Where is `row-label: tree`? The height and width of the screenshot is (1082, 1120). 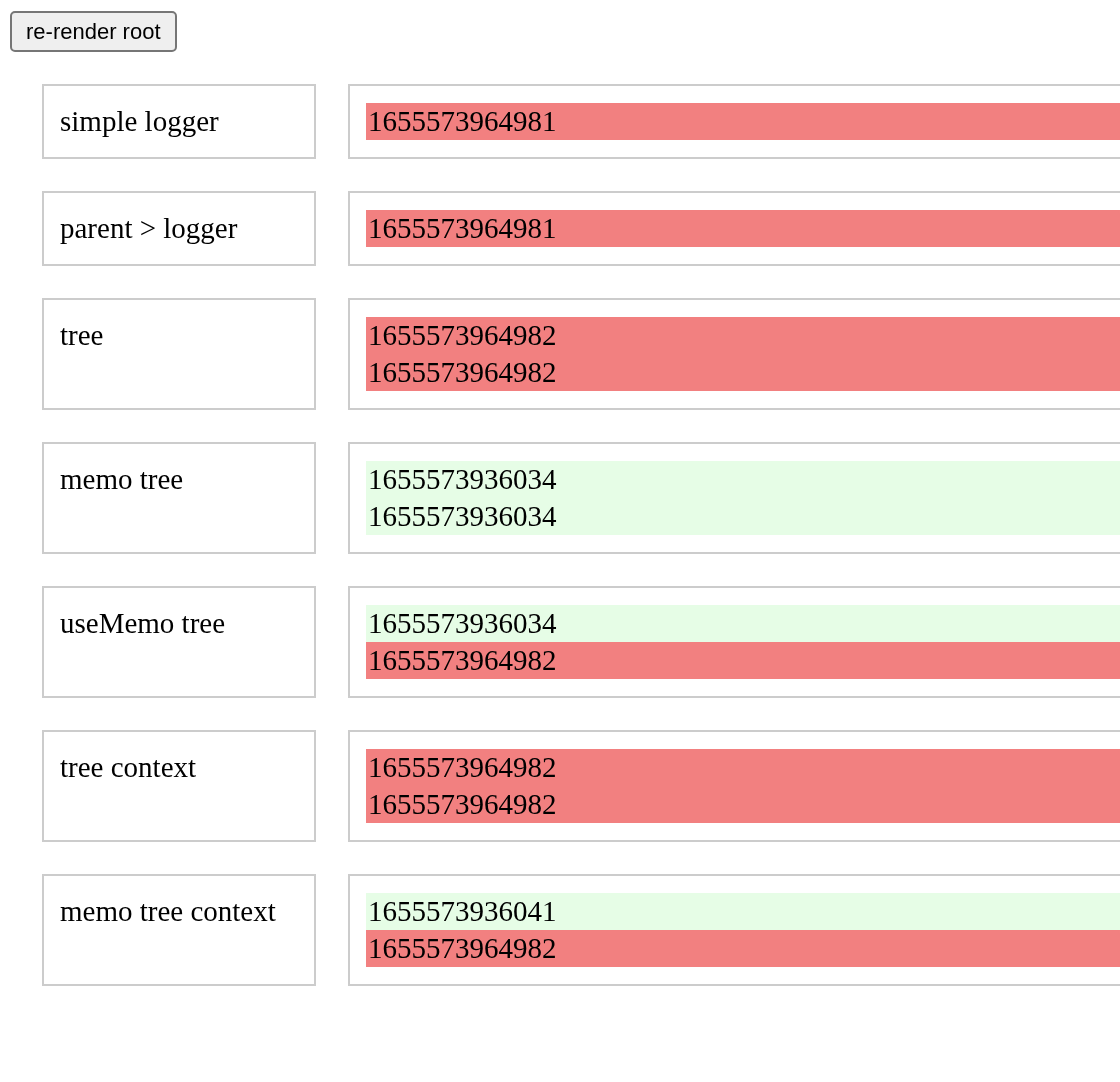
row-label: tree is located at coordinates (179, 354).